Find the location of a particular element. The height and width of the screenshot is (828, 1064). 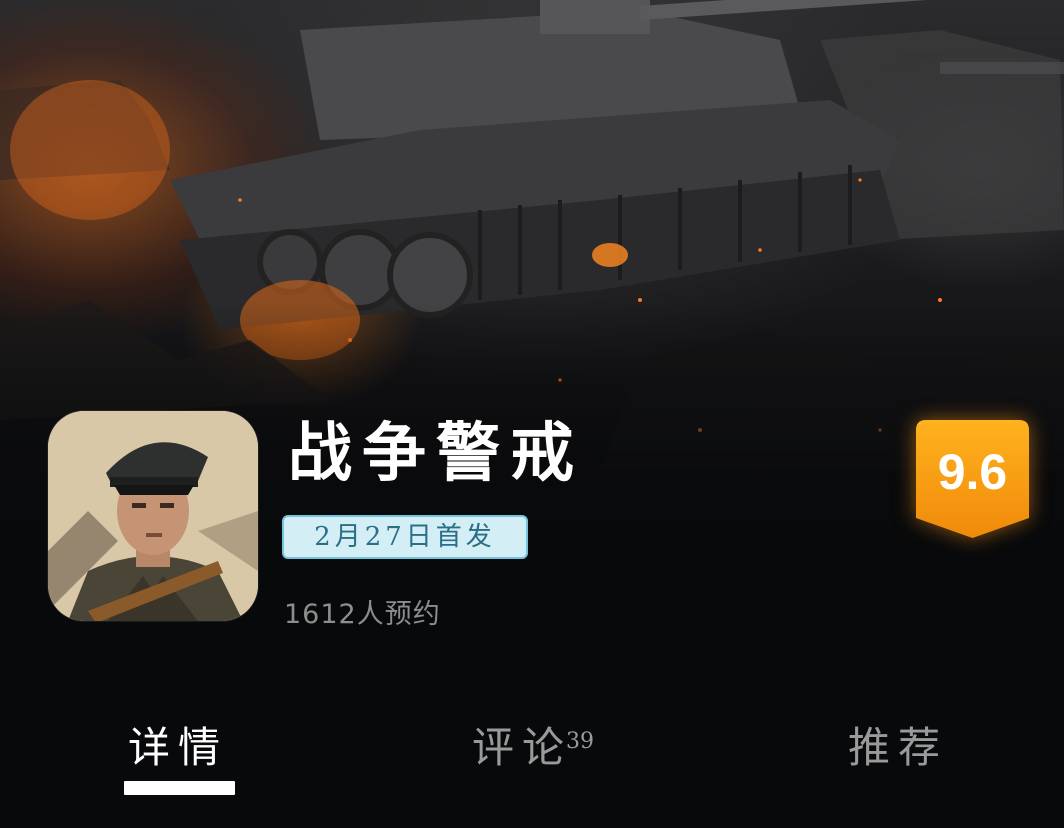

tab-recommend-label: 推荐 is located at coordinates (898, 747).